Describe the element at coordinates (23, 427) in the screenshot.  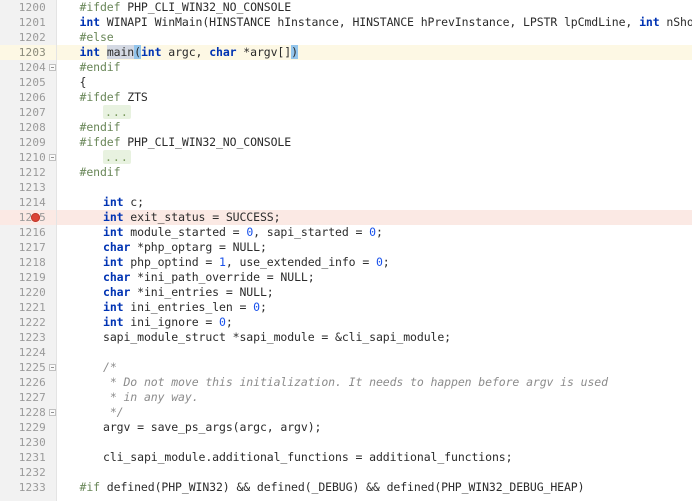
I see `line-number: 1229` at that location.